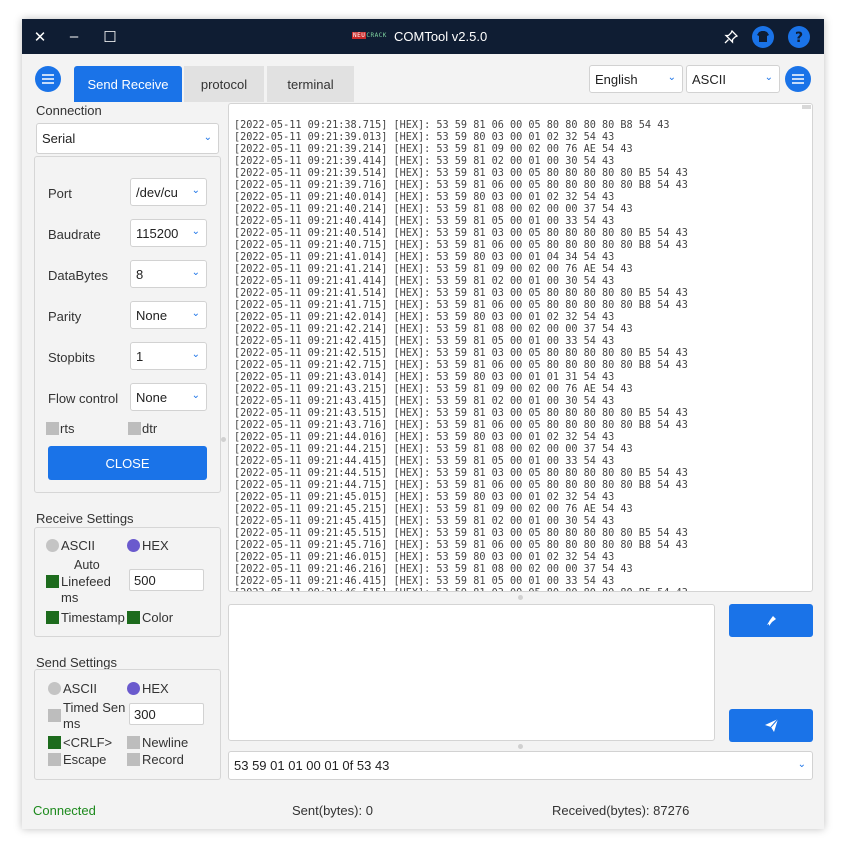 The image size is (846, 855). What do you see at coordinates (52, 581) in the screenshot?
I see `auto-linefeed-checkbox` at bounding box center [52, 581].